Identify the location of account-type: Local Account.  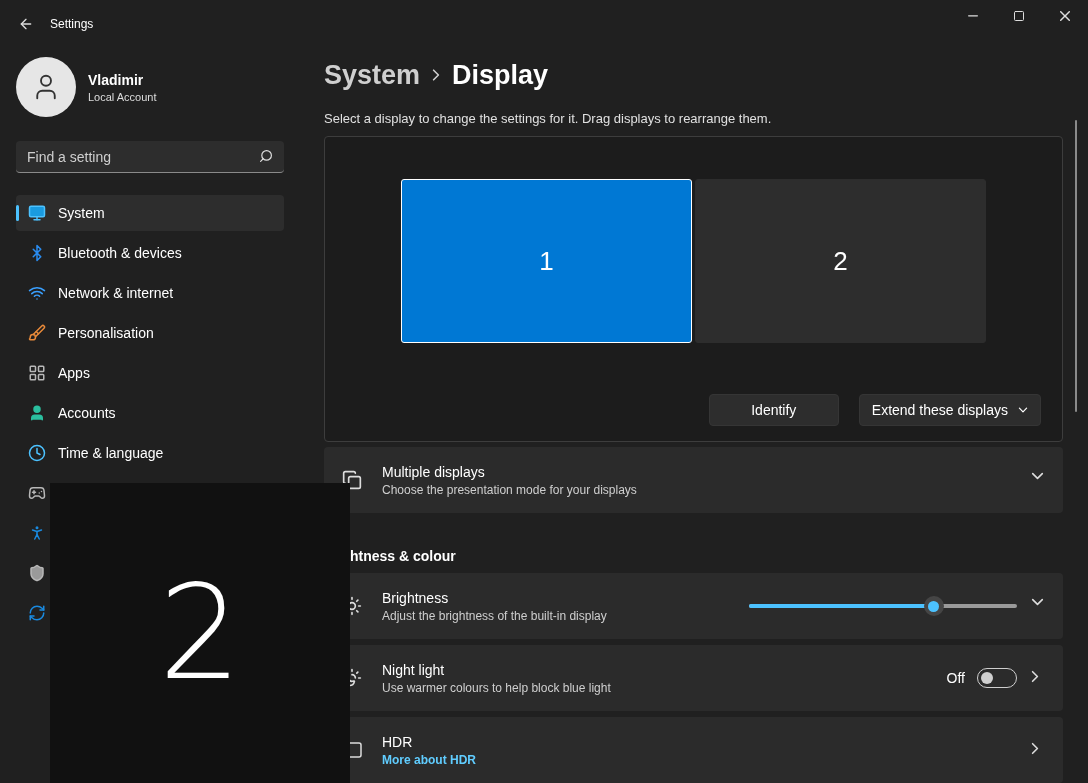
(122, 96).